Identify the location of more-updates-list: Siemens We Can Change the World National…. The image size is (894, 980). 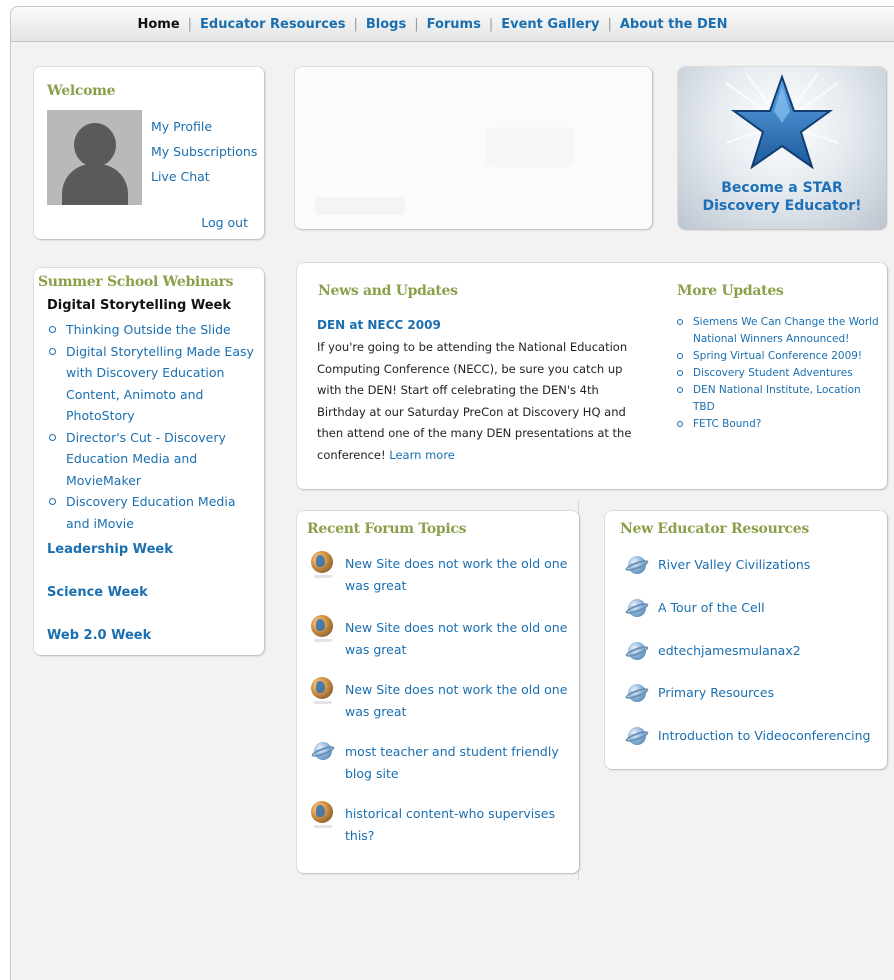
(779, 373).